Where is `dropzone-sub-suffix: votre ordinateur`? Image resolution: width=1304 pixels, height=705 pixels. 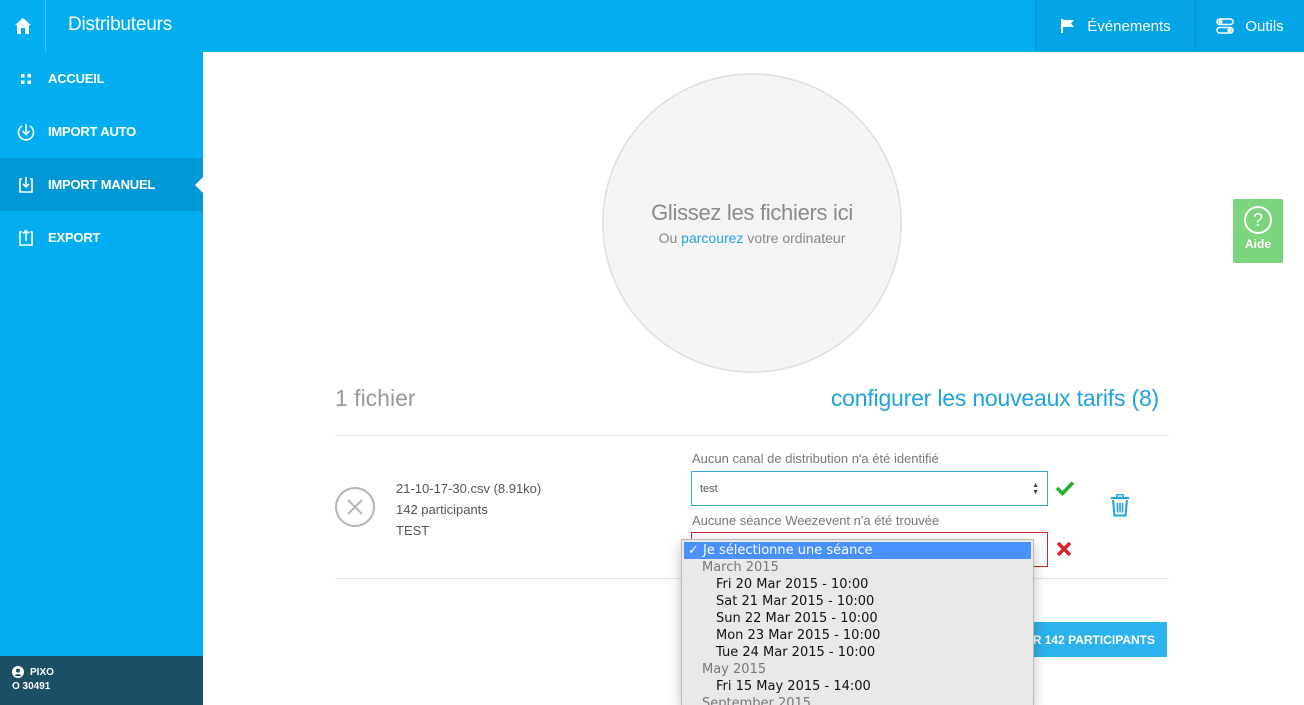 dropzone-sub-suffix: votre ordinateur is located at coordinates (796, 238).